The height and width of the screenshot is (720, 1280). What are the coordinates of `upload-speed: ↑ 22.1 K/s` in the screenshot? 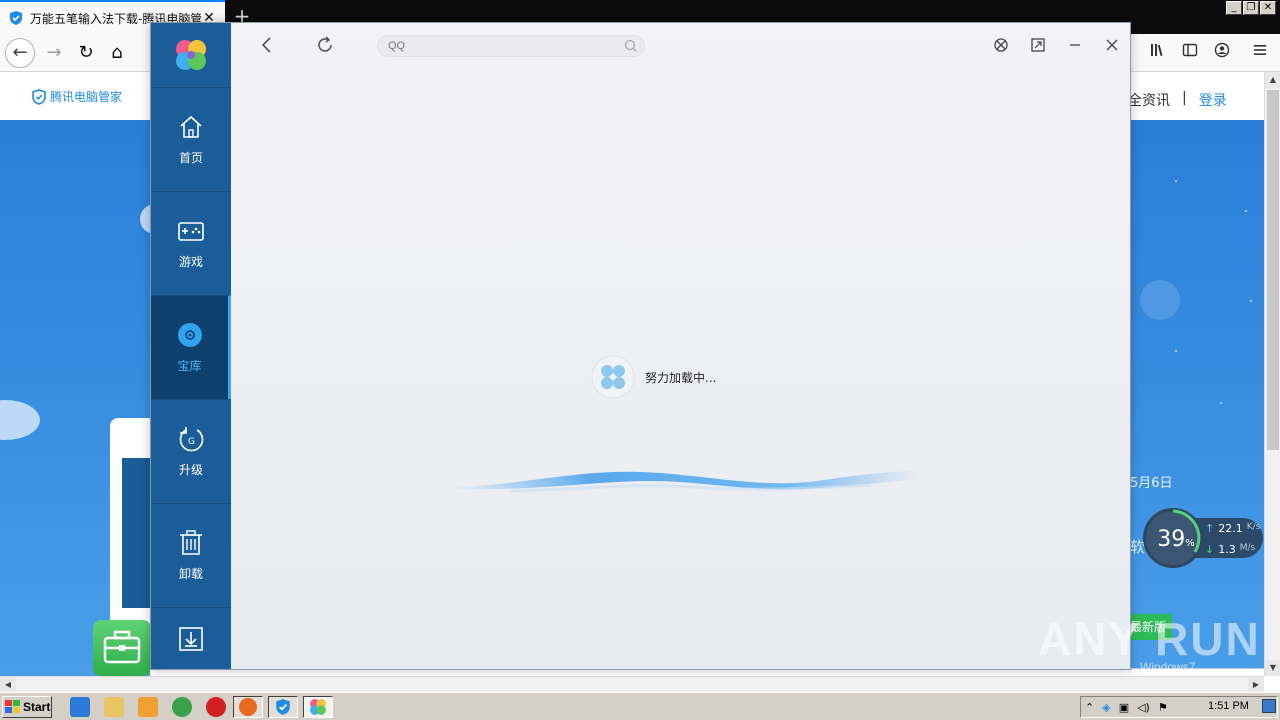 It's located at (1232, 528).